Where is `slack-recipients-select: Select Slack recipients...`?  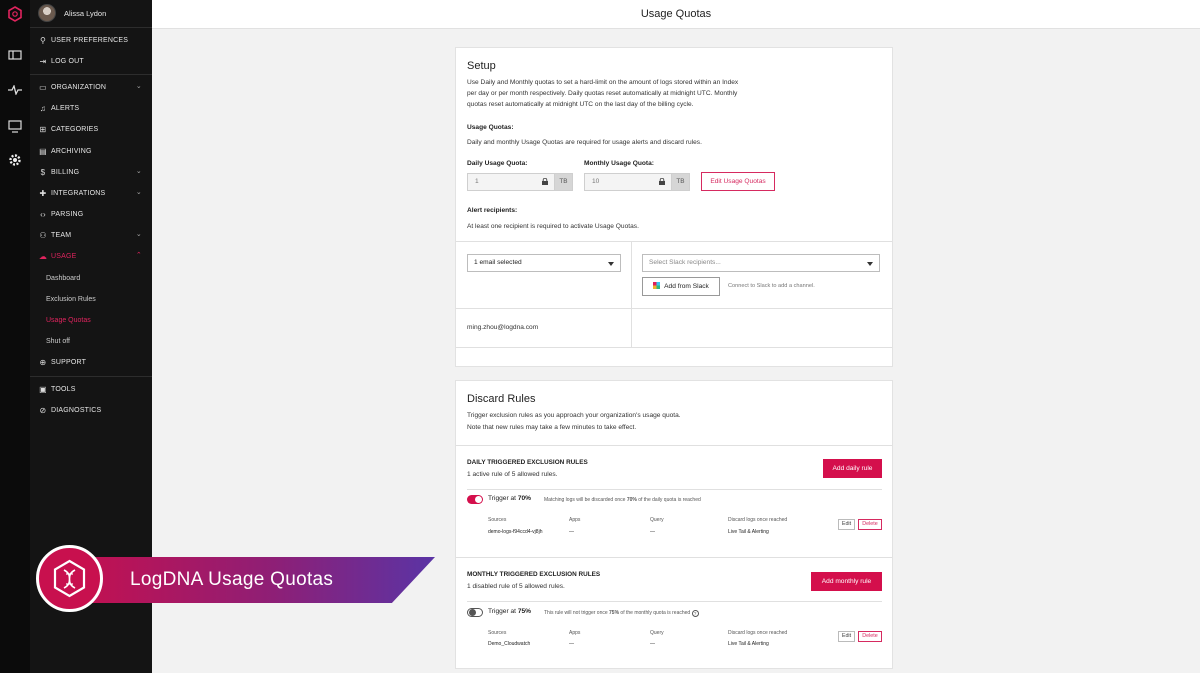 slack-recipients-select: Select Slack recipients... is located at coordinates (761, 263).